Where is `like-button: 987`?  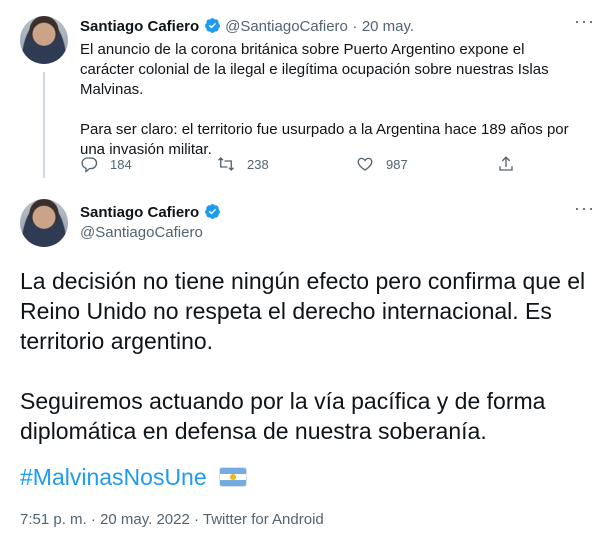
like-button: 987 is located at coordinates (382, 164).